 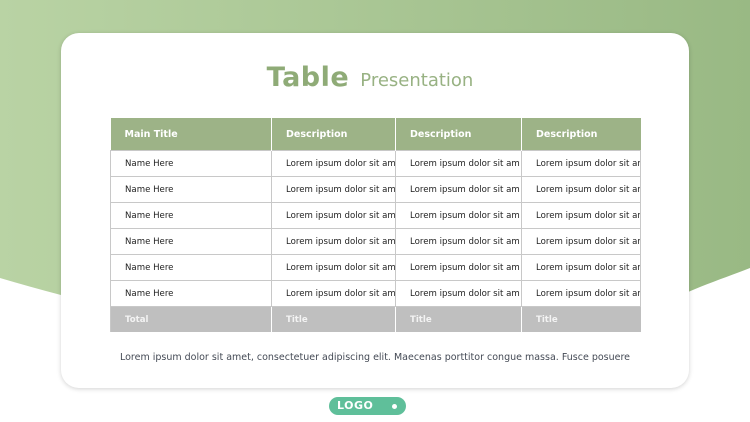 What do you see at coordinates (191, 134) in the screenshot?
I see `header-cell: Main Title` at bounding box center [191, 134].